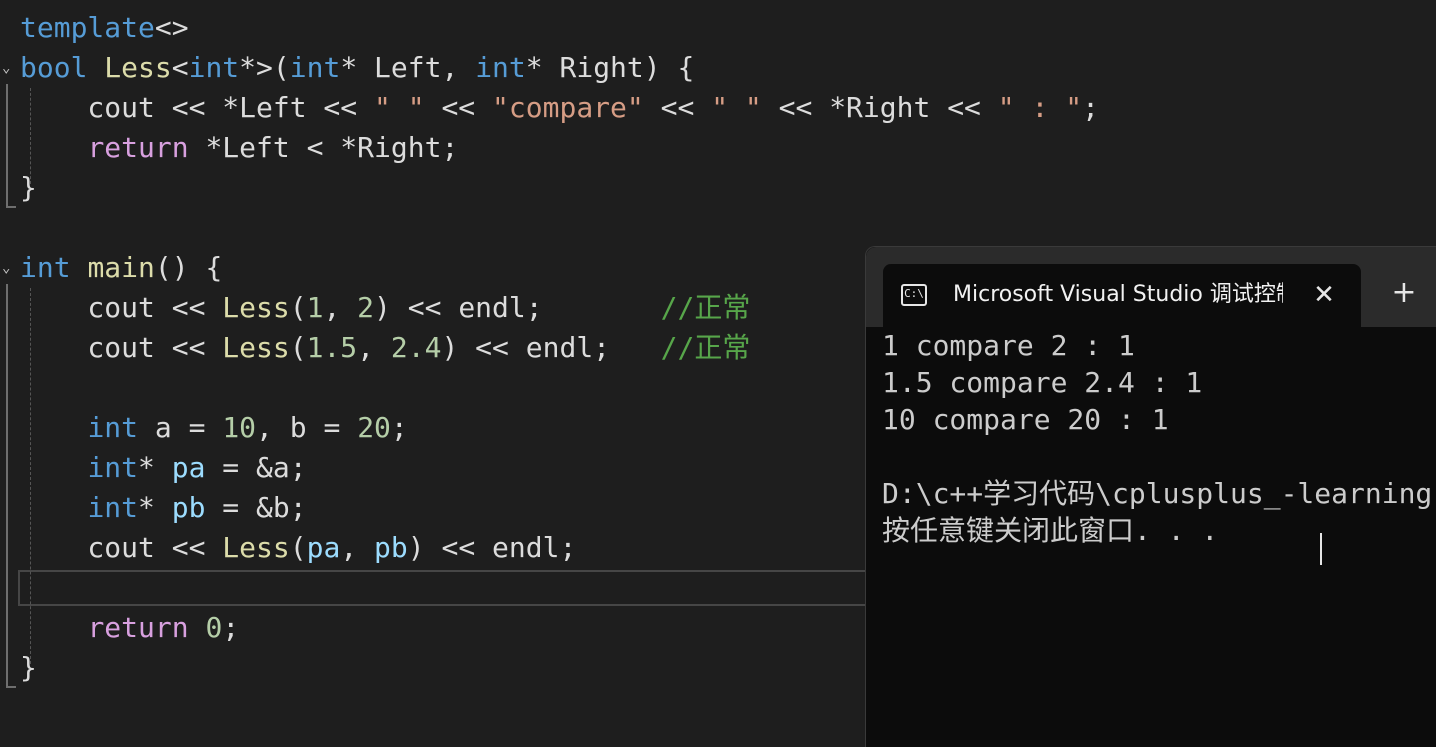  I want to click on code-token: 2.4, so click(416, 347).